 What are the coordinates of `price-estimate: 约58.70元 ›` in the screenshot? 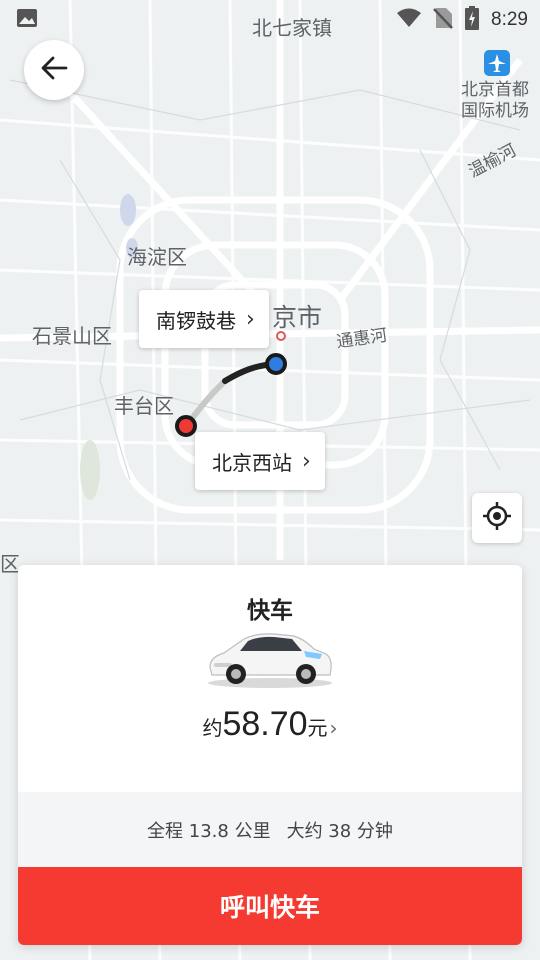 It's located at (270, 724).